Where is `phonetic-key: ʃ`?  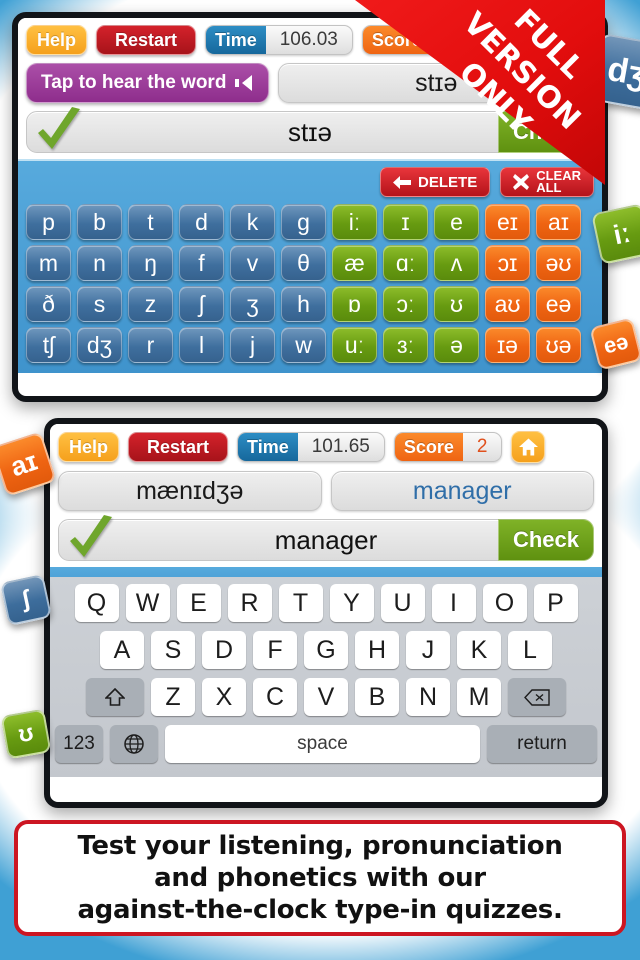 phonetic-key: ʃ is located at coordinates (201, 304).